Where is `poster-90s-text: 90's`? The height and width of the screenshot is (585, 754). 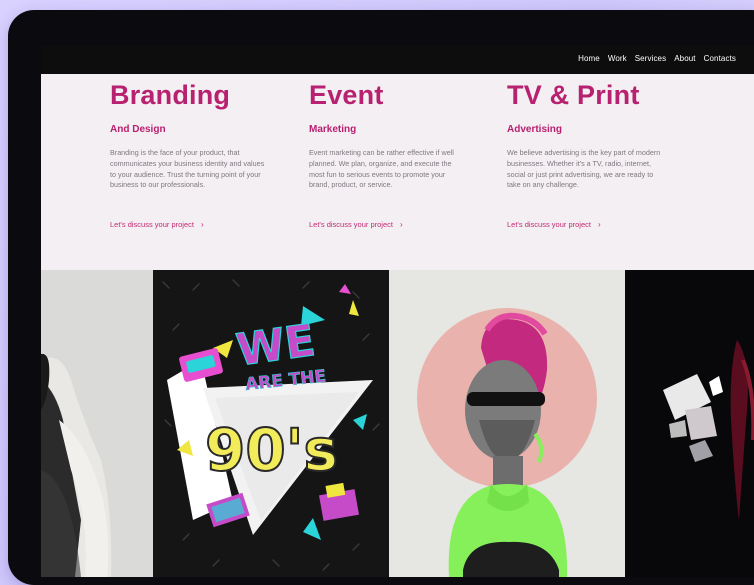 poster-90s-text: 90's is located at coordinates (271, 450).